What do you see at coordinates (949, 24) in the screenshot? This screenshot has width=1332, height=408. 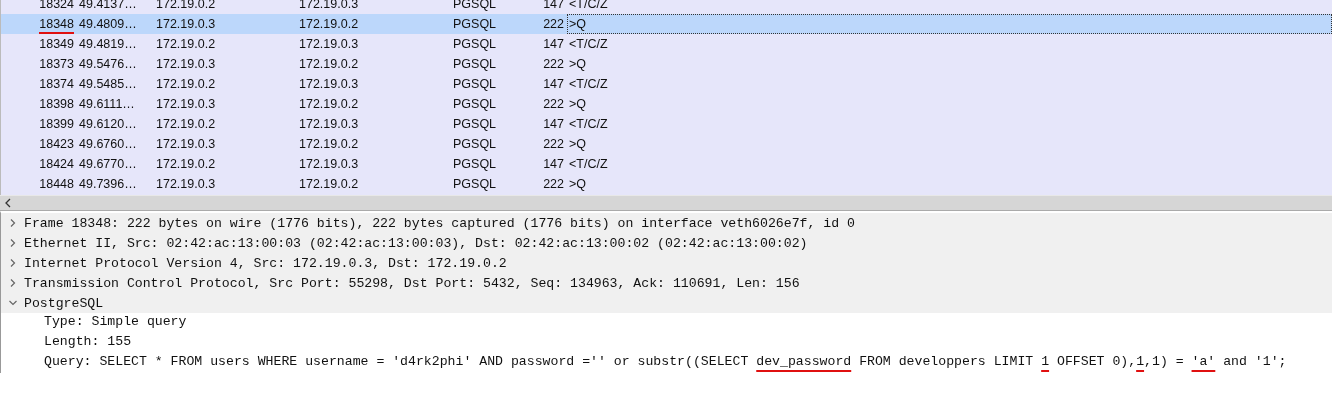 I see `info-cell: >Q` at bounding box center [949, 24].